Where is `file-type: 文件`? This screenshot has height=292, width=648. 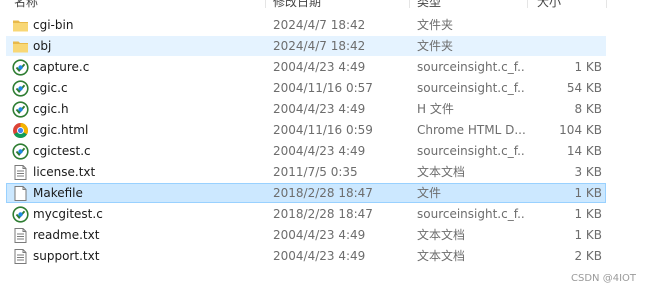
file-type: 文件 is located at coordinates (429, 193).